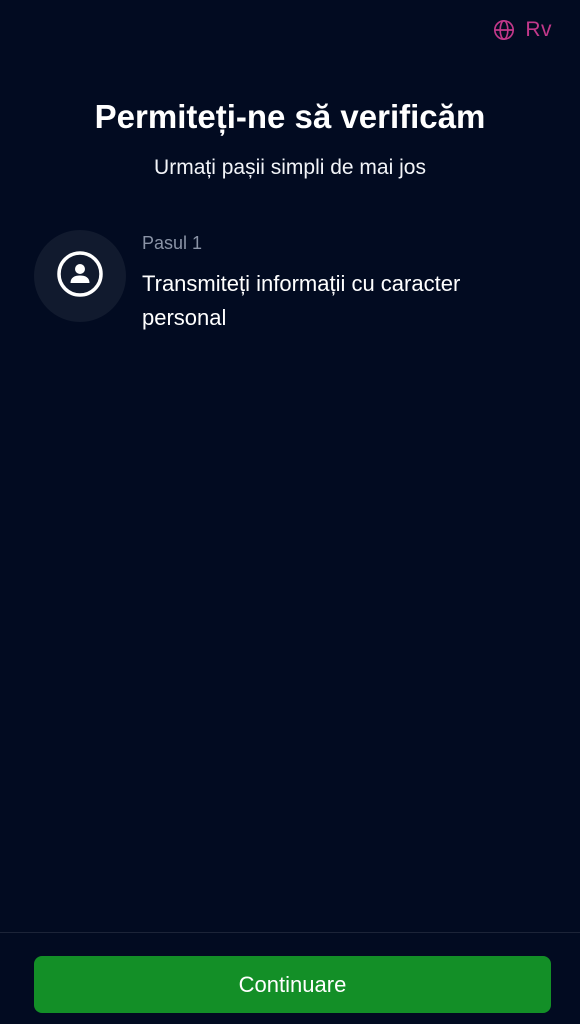  What do you see at coordinates (290, 932) in the screenshot?
I see `footer-divider` at bounding box center [290, 932].